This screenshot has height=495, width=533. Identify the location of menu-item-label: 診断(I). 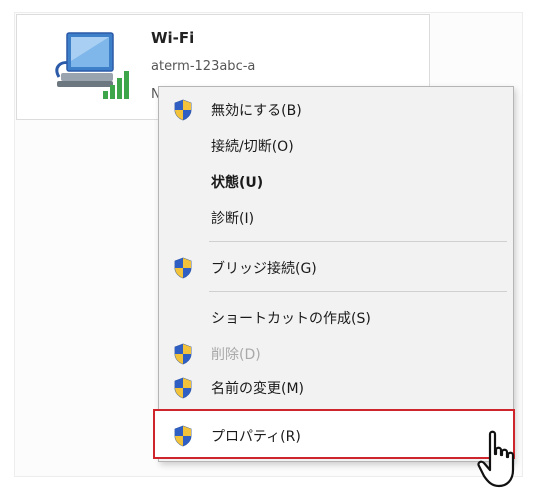
(233, 219).